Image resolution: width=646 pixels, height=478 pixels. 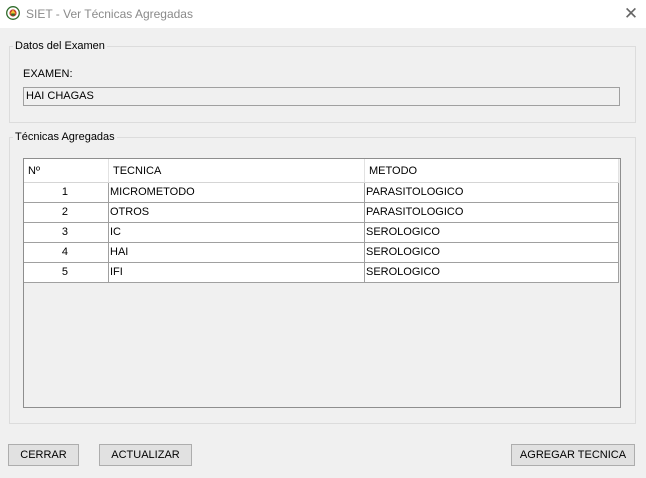 What do you see at coordinates (66, 193) in the screenshot?
I see `cell-numero: 1` at bounding box center [66, 193].